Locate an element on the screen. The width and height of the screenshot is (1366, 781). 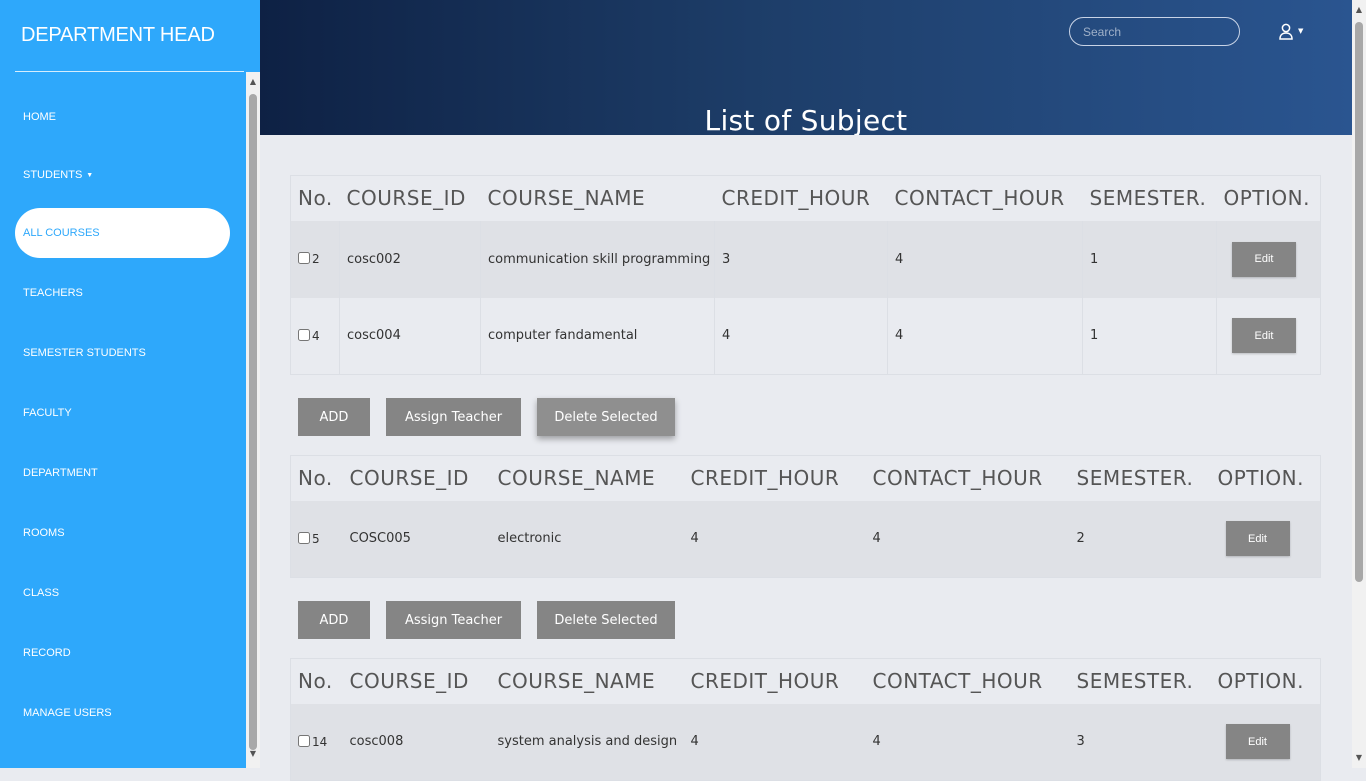
sidebar-item-record: RECORD is located at coordinates (123, 653).